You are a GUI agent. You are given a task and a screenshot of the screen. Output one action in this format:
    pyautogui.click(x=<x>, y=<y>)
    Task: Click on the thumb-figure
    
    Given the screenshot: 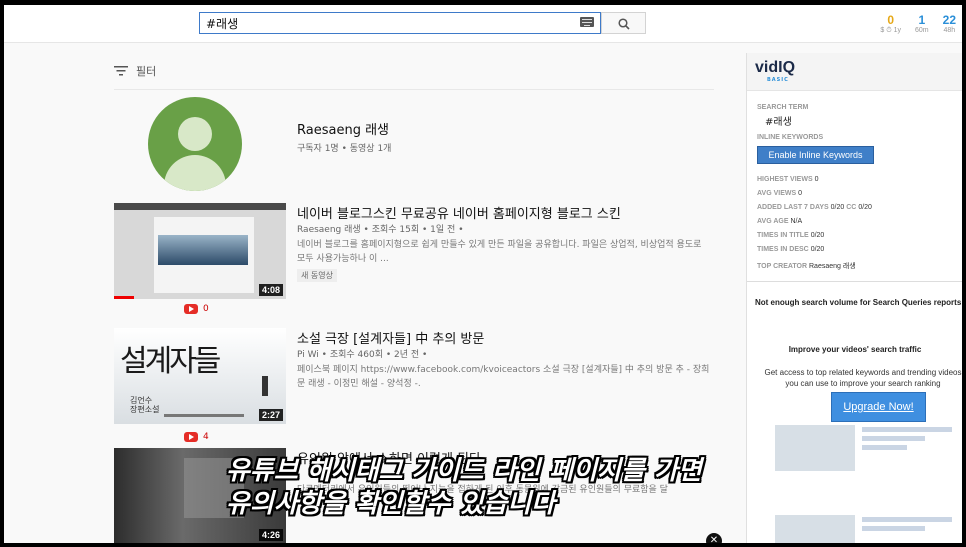 What is the action you would take?
    pyautogui.click(x=265, y=386)
    